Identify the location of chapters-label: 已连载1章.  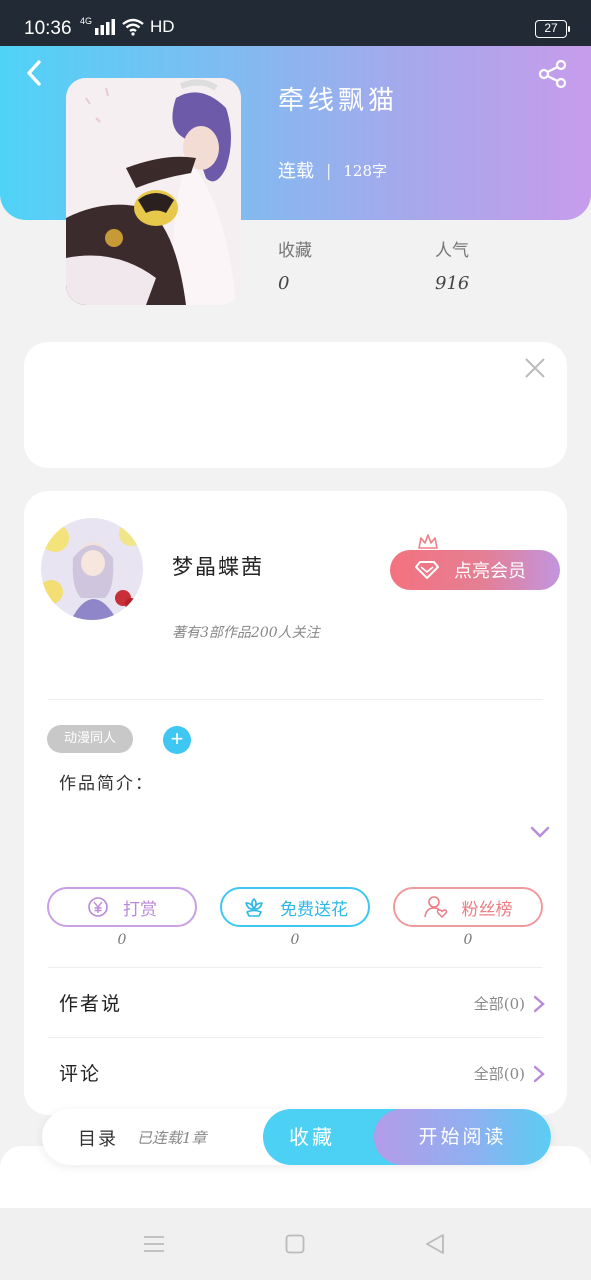
(172, 1138).